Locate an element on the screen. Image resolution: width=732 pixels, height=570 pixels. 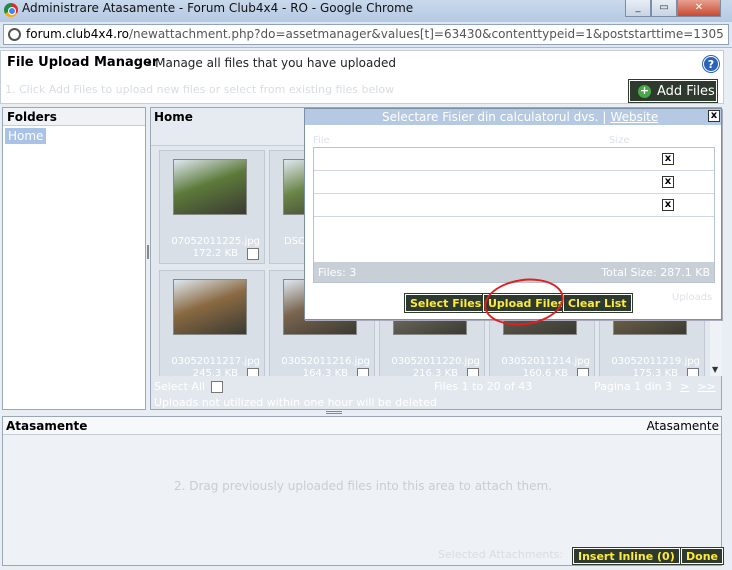
select-files-button: Select Files is located at coordinates (445, 303).